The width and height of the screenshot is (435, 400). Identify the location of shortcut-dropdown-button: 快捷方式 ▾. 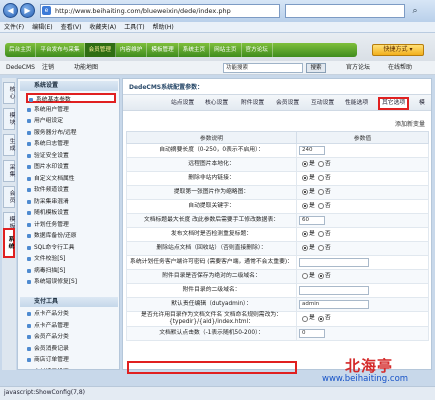
(398, 50).